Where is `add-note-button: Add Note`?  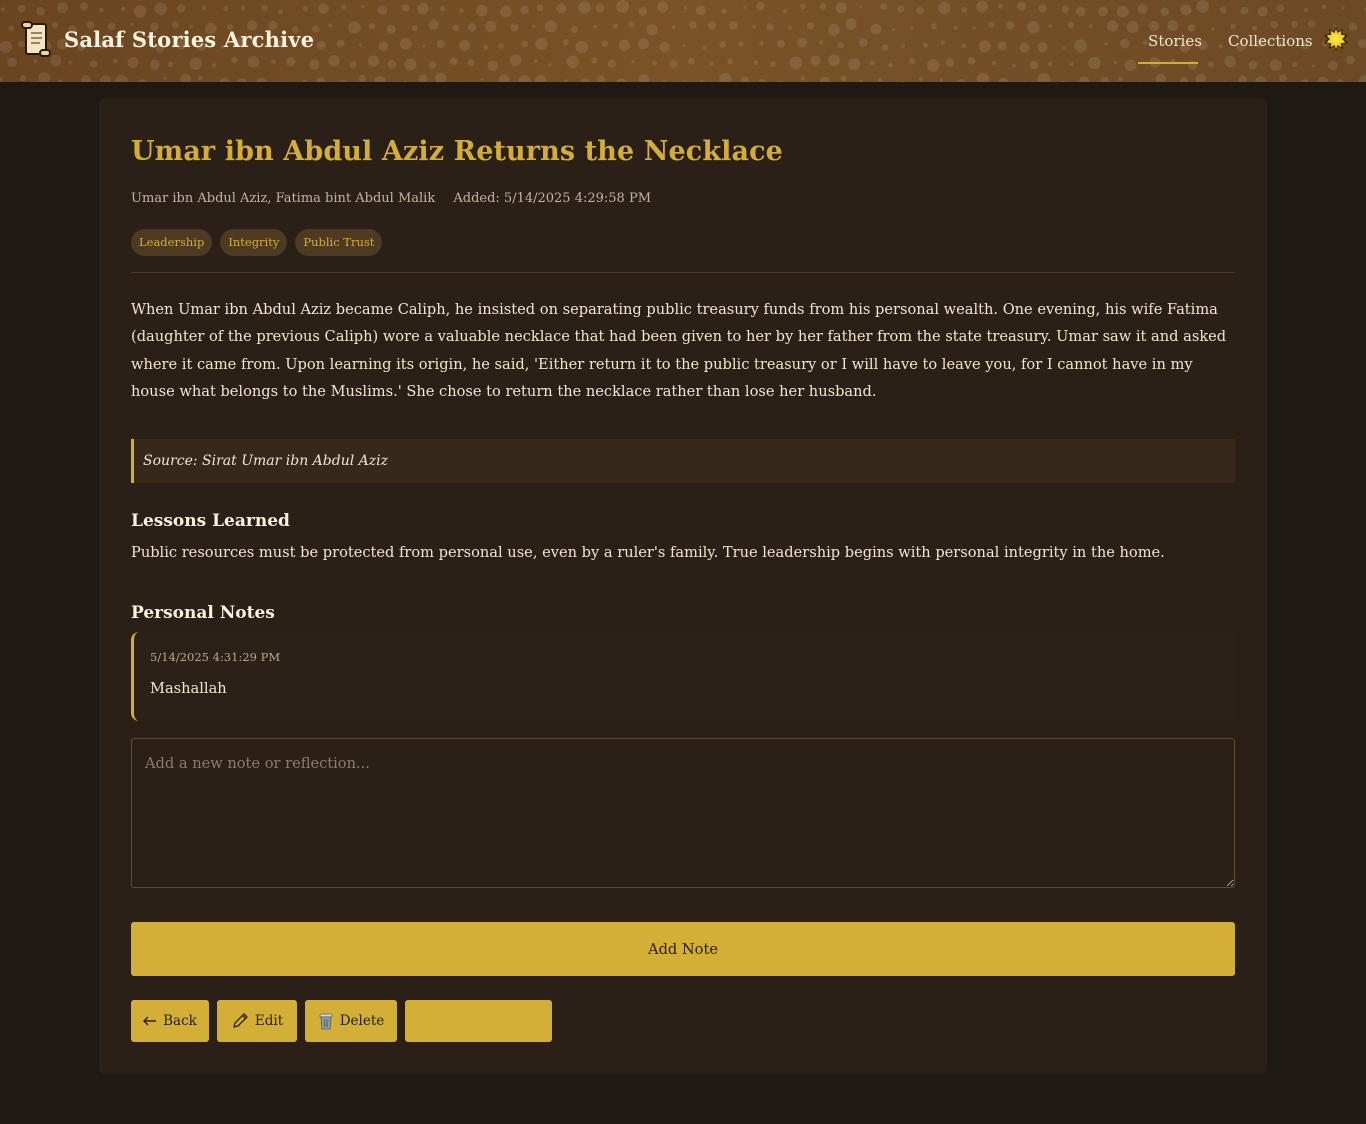
add-note-button: Add Note is located at coordinates (683, 949).